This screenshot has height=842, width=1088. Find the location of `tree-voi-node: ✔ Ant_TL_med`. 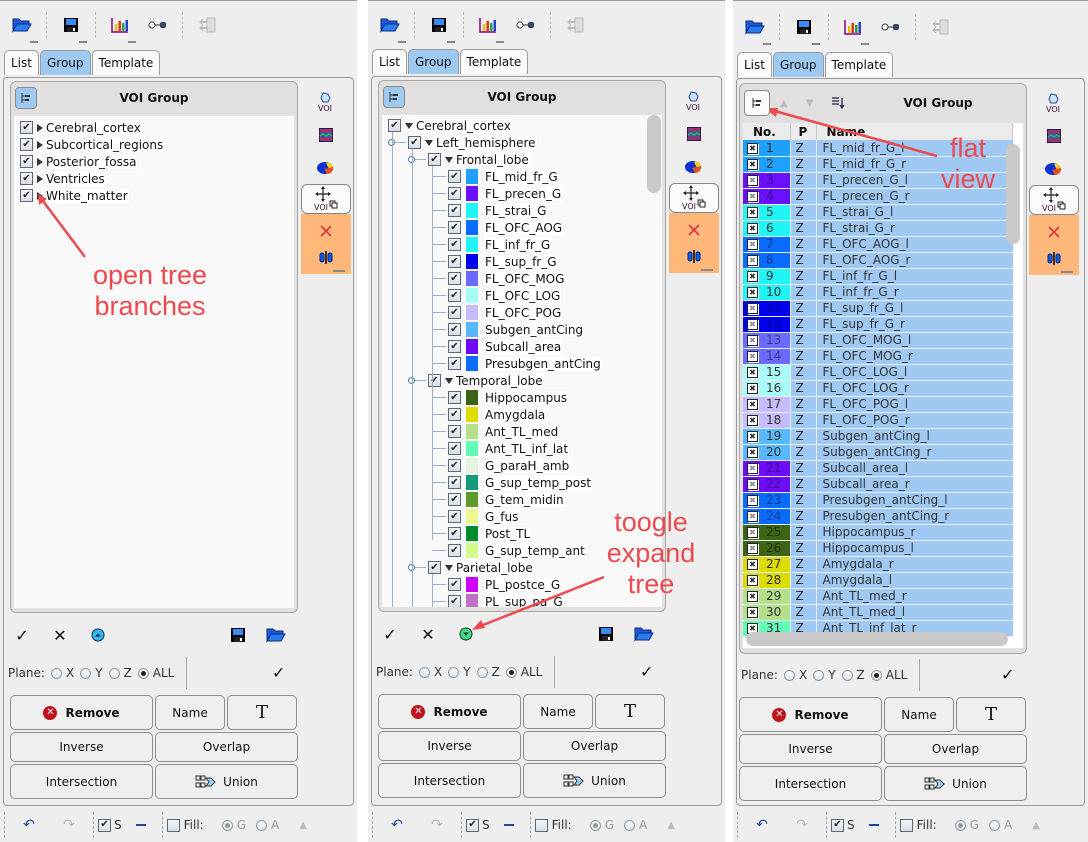

tree-voi-node: ✔ Ant_TL_med is located at coordinates (504, 431).